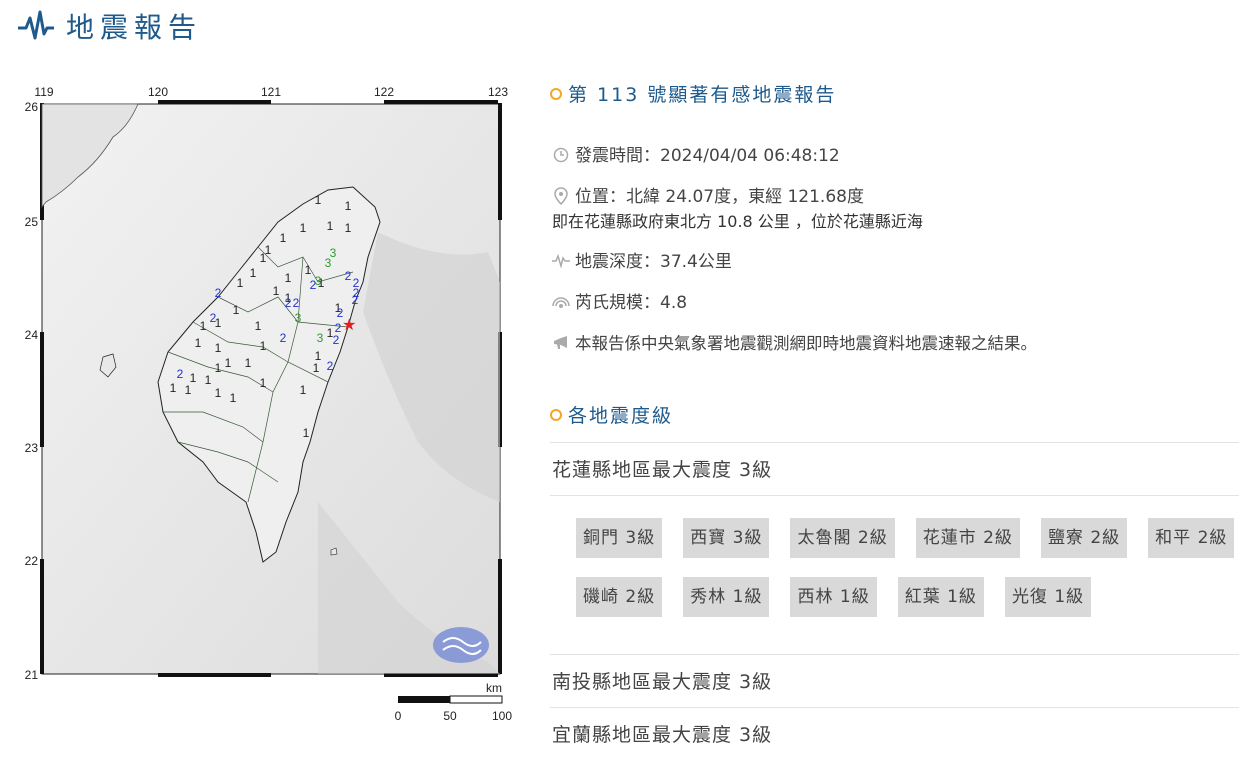 The width and height of the screenshot is (1239, 772). Describe the element at coordinates (894, 93) in the screenshot. I see `report-title-row: 第 113 號顯著有感地震報告` at that location.